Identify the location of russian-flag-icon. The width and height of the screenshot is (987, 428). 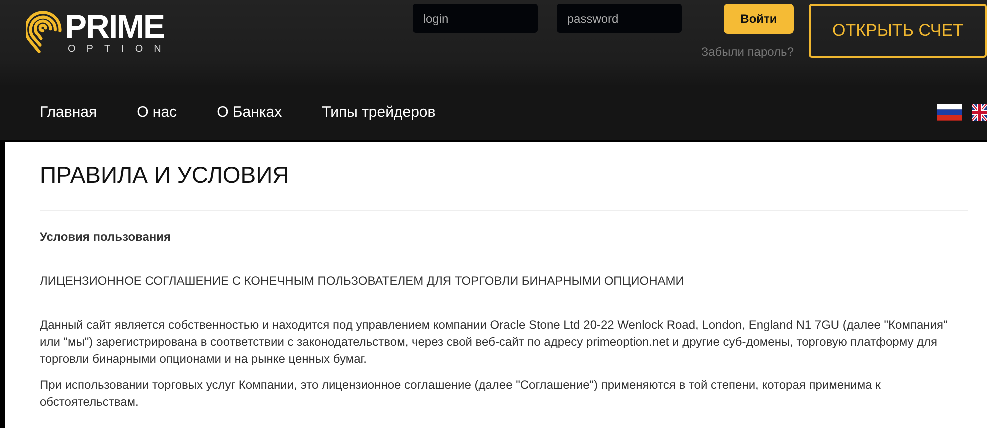
(949, 112).